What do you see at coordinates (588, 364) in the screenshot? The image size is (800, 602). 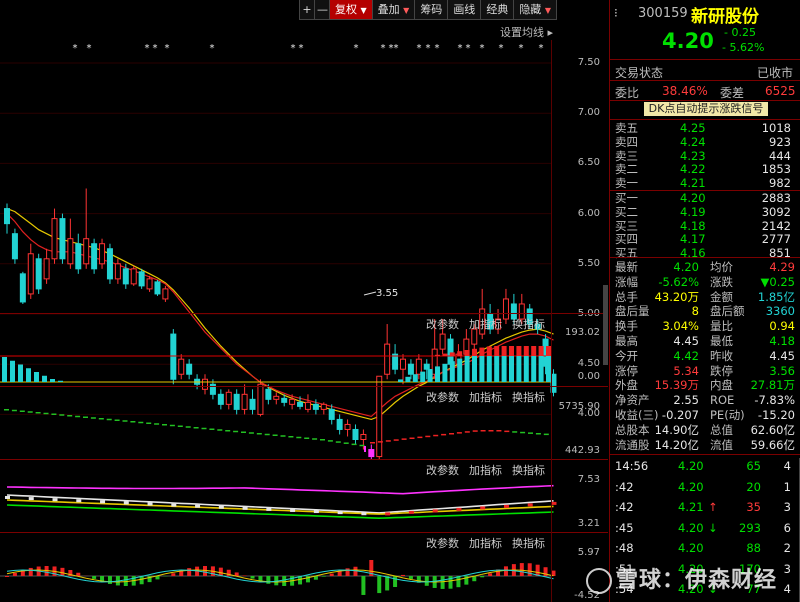 I see `price-tick-label: 4.50` at bounding box center [588, 364].